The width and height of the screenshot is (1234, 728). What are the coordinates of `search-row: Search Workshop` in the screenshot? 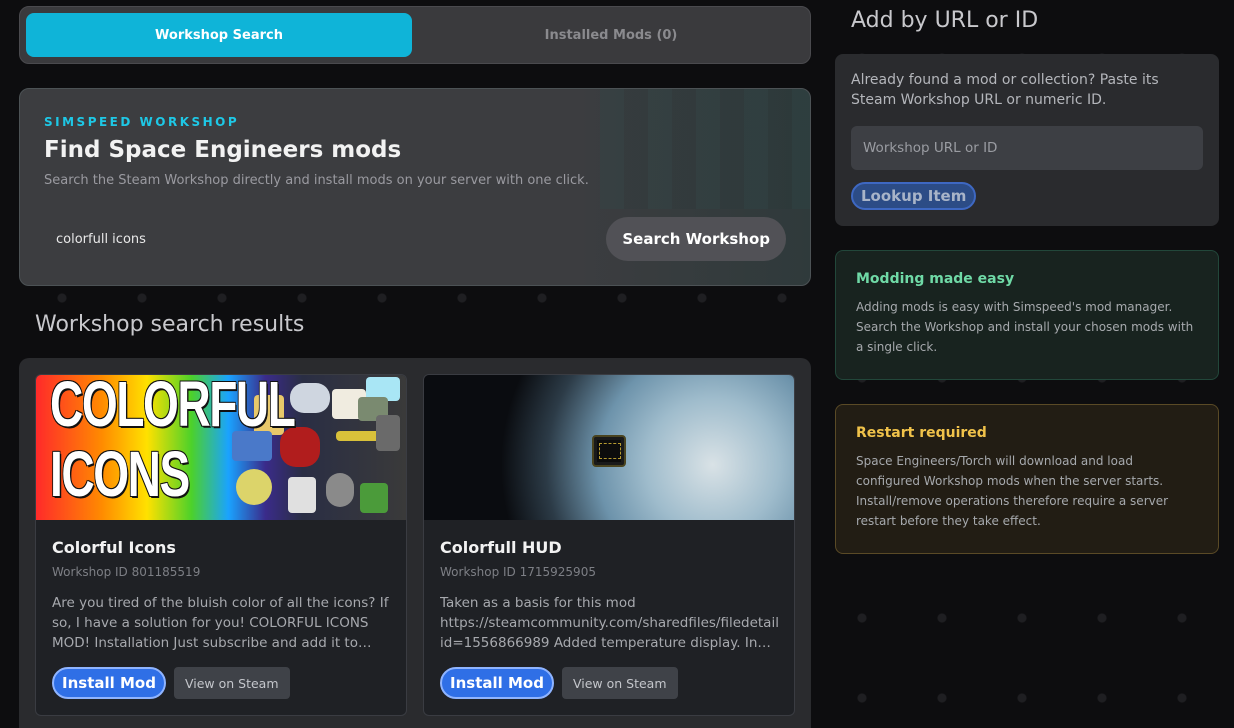 It's located at (415, 239).